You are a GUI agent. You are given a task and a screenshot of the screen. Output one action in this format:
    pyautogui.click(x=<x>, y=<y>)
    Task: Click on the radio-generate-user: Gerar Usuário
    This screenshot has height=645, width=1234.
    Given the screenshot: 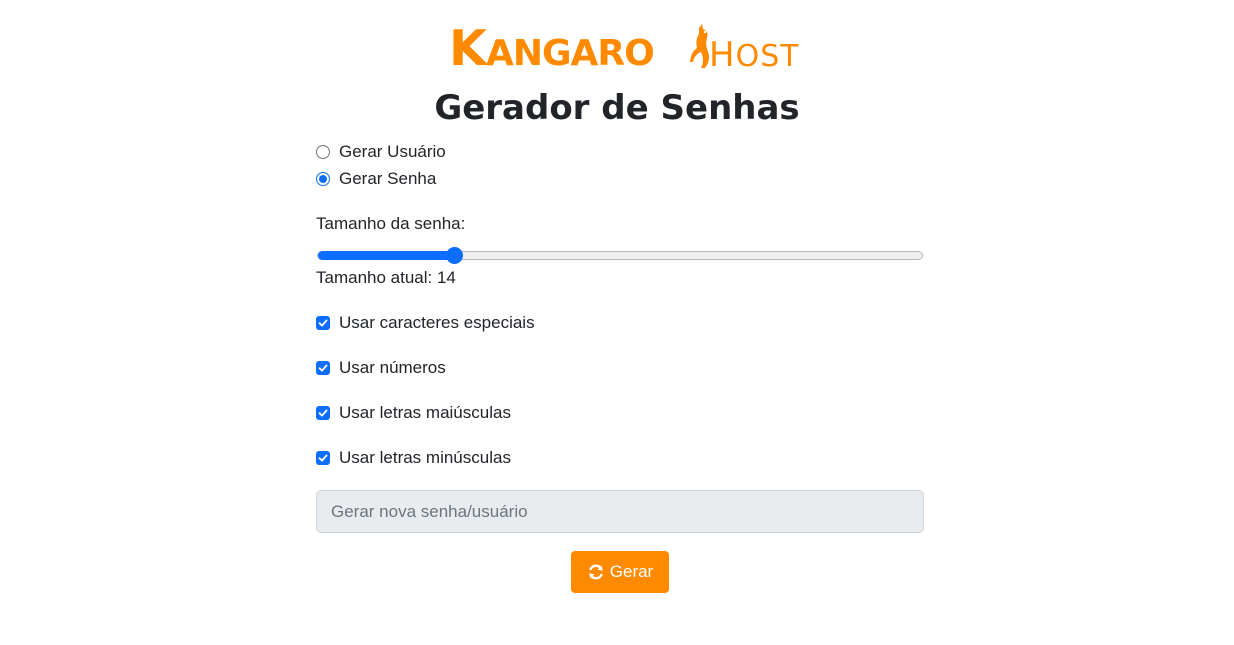 What is the action you would take?
    pyautogui.click(x=381, y=152)
    